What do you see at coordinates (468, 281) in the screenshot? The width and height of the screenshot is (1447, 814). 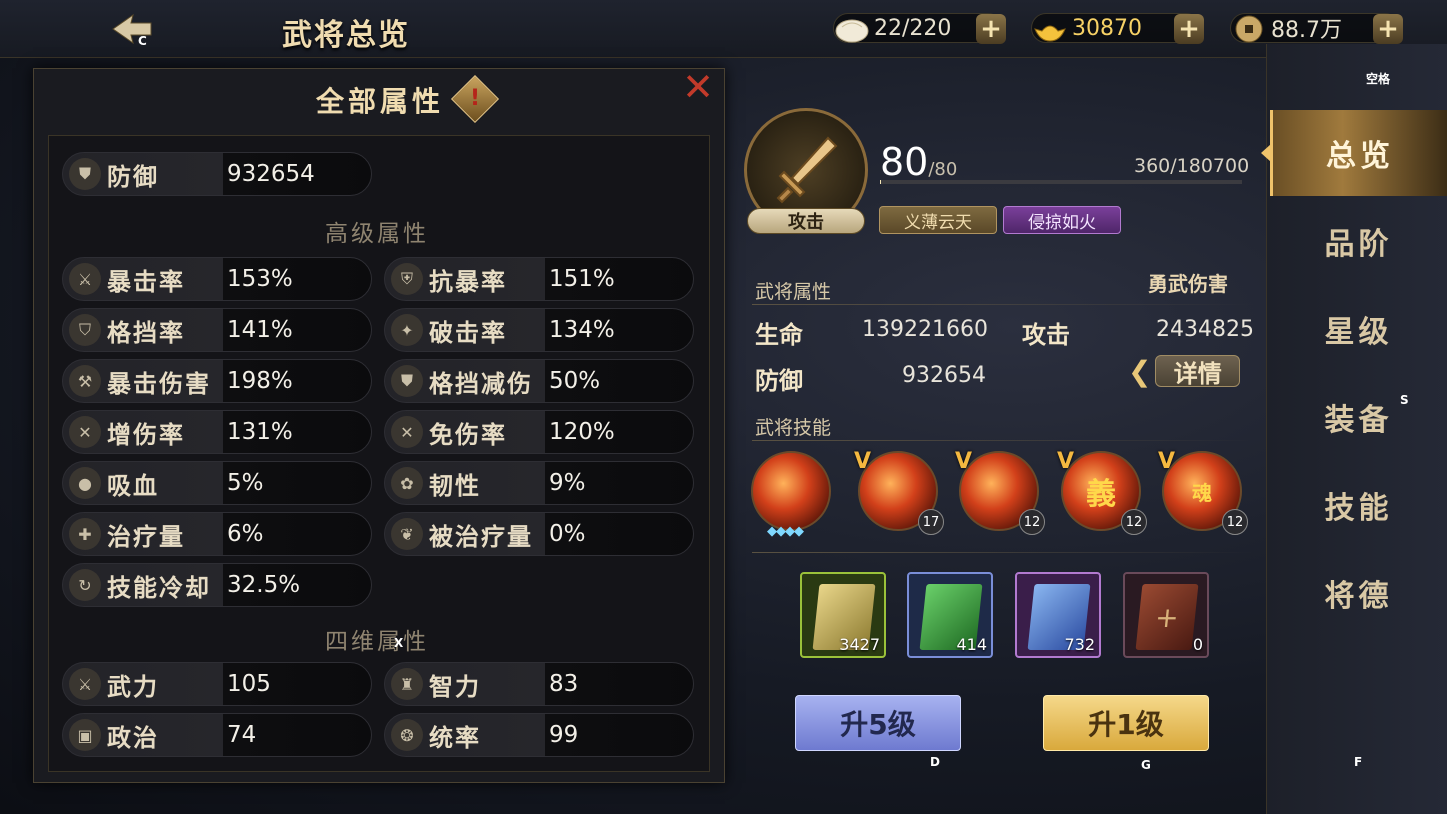 I see `attr-label: 抗暴率` at bounding box center [468, 281].